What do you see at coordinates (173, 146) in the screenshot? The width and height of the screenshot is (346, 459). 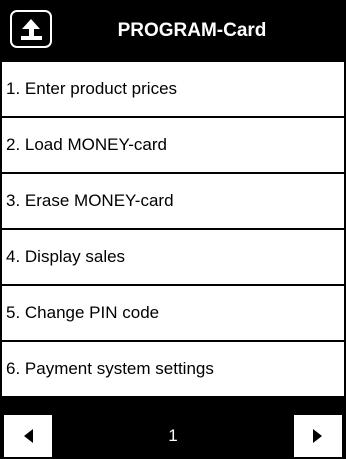 I see `menu-item-load-money-card: 2. Load MONEY-card` at bounding box center [173, 146].